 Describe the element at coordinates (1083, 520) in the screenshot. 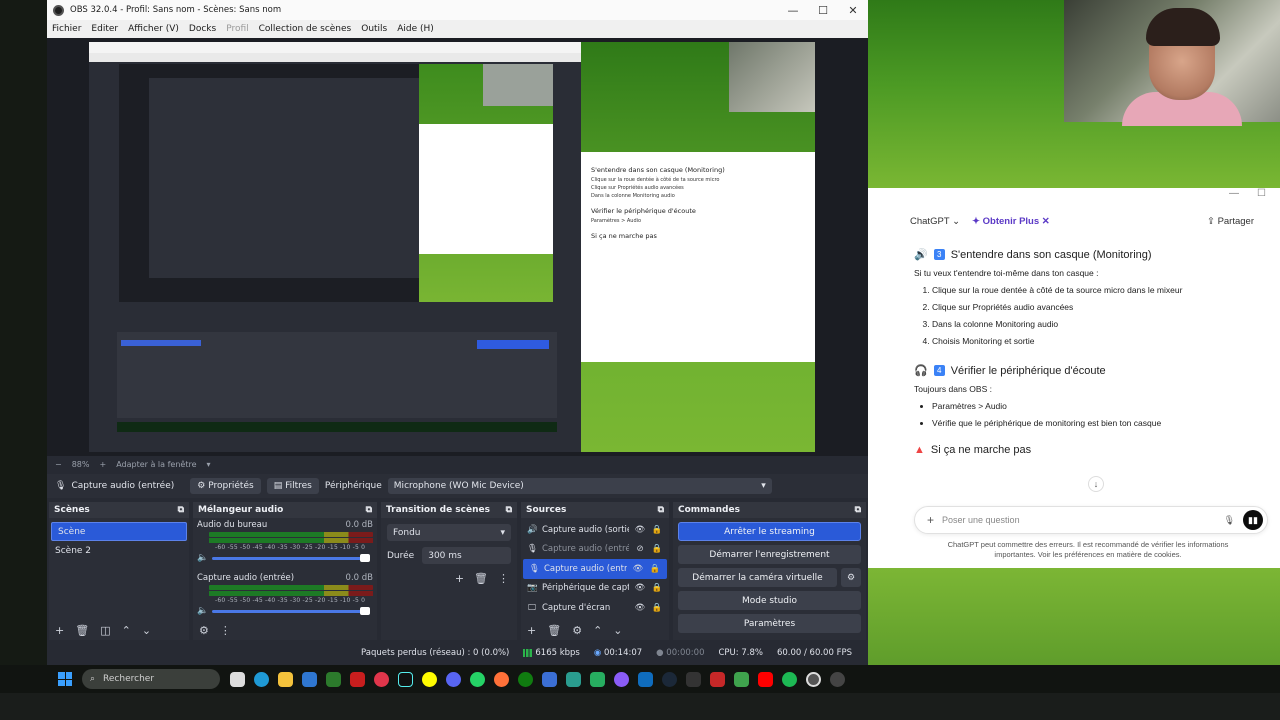

I see `chat-input-placeholder: Poser une question` at that location.